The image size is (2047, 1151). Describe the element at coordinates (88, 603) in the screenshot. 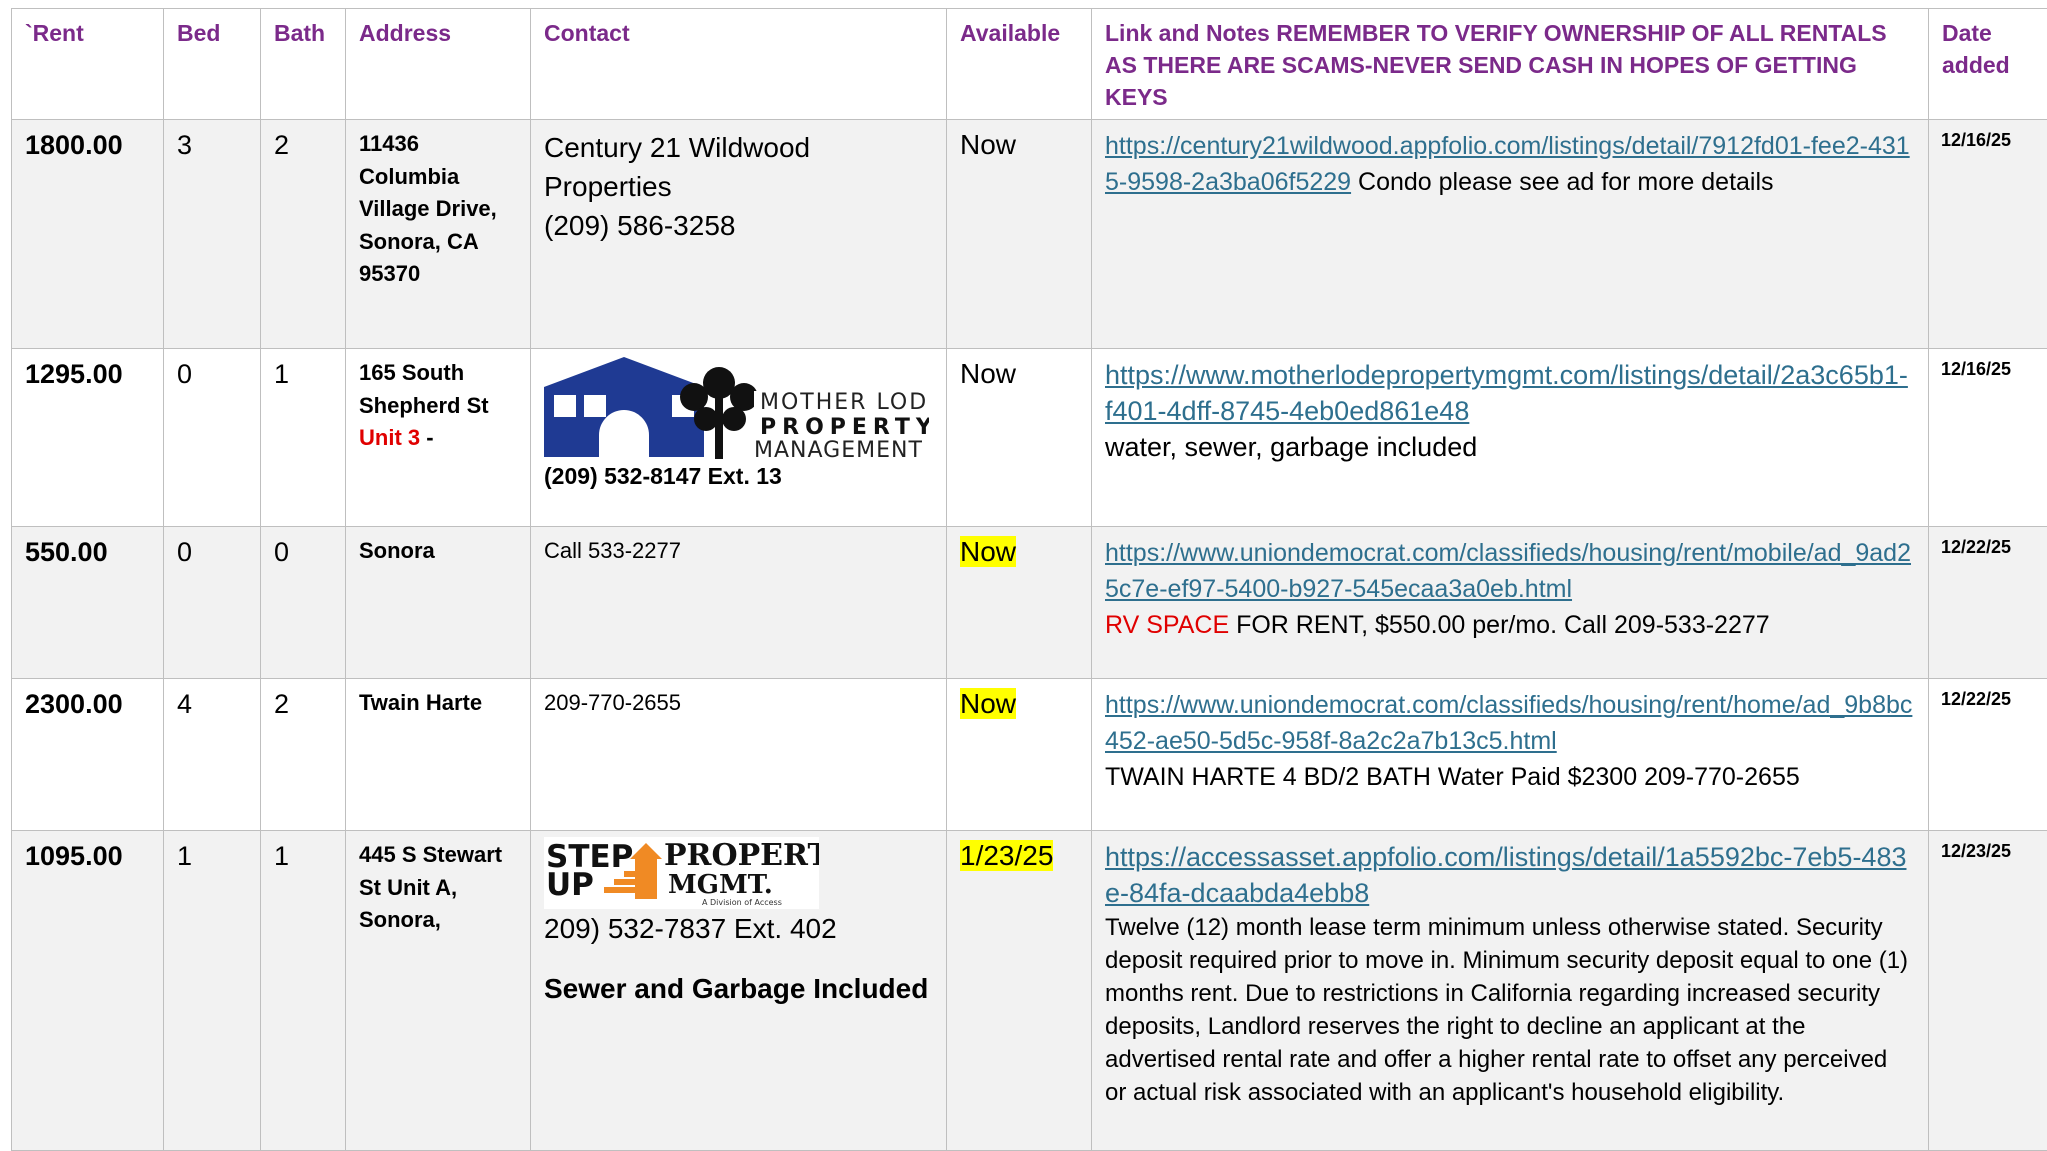

I see `rent-cell: 550.00` at that location.